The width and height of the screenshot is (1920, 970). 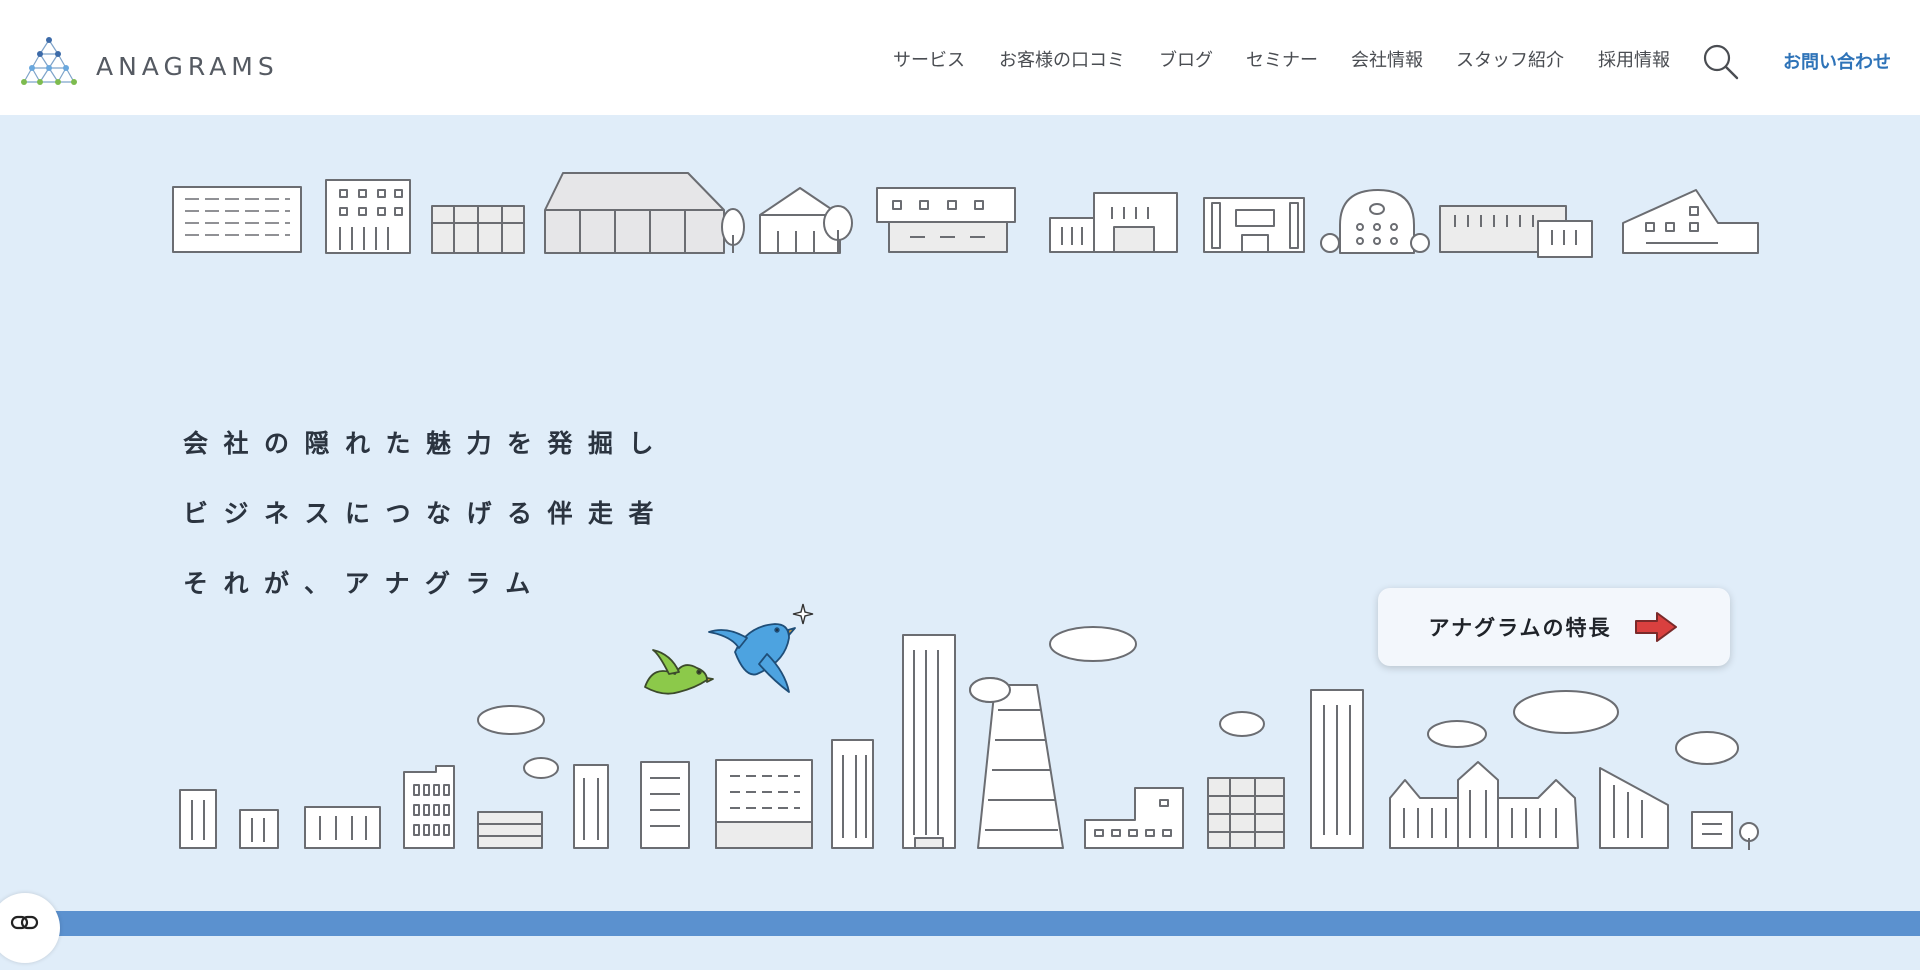 I want to click on logo: ANAGRAMS, so click(x=149, y=62).